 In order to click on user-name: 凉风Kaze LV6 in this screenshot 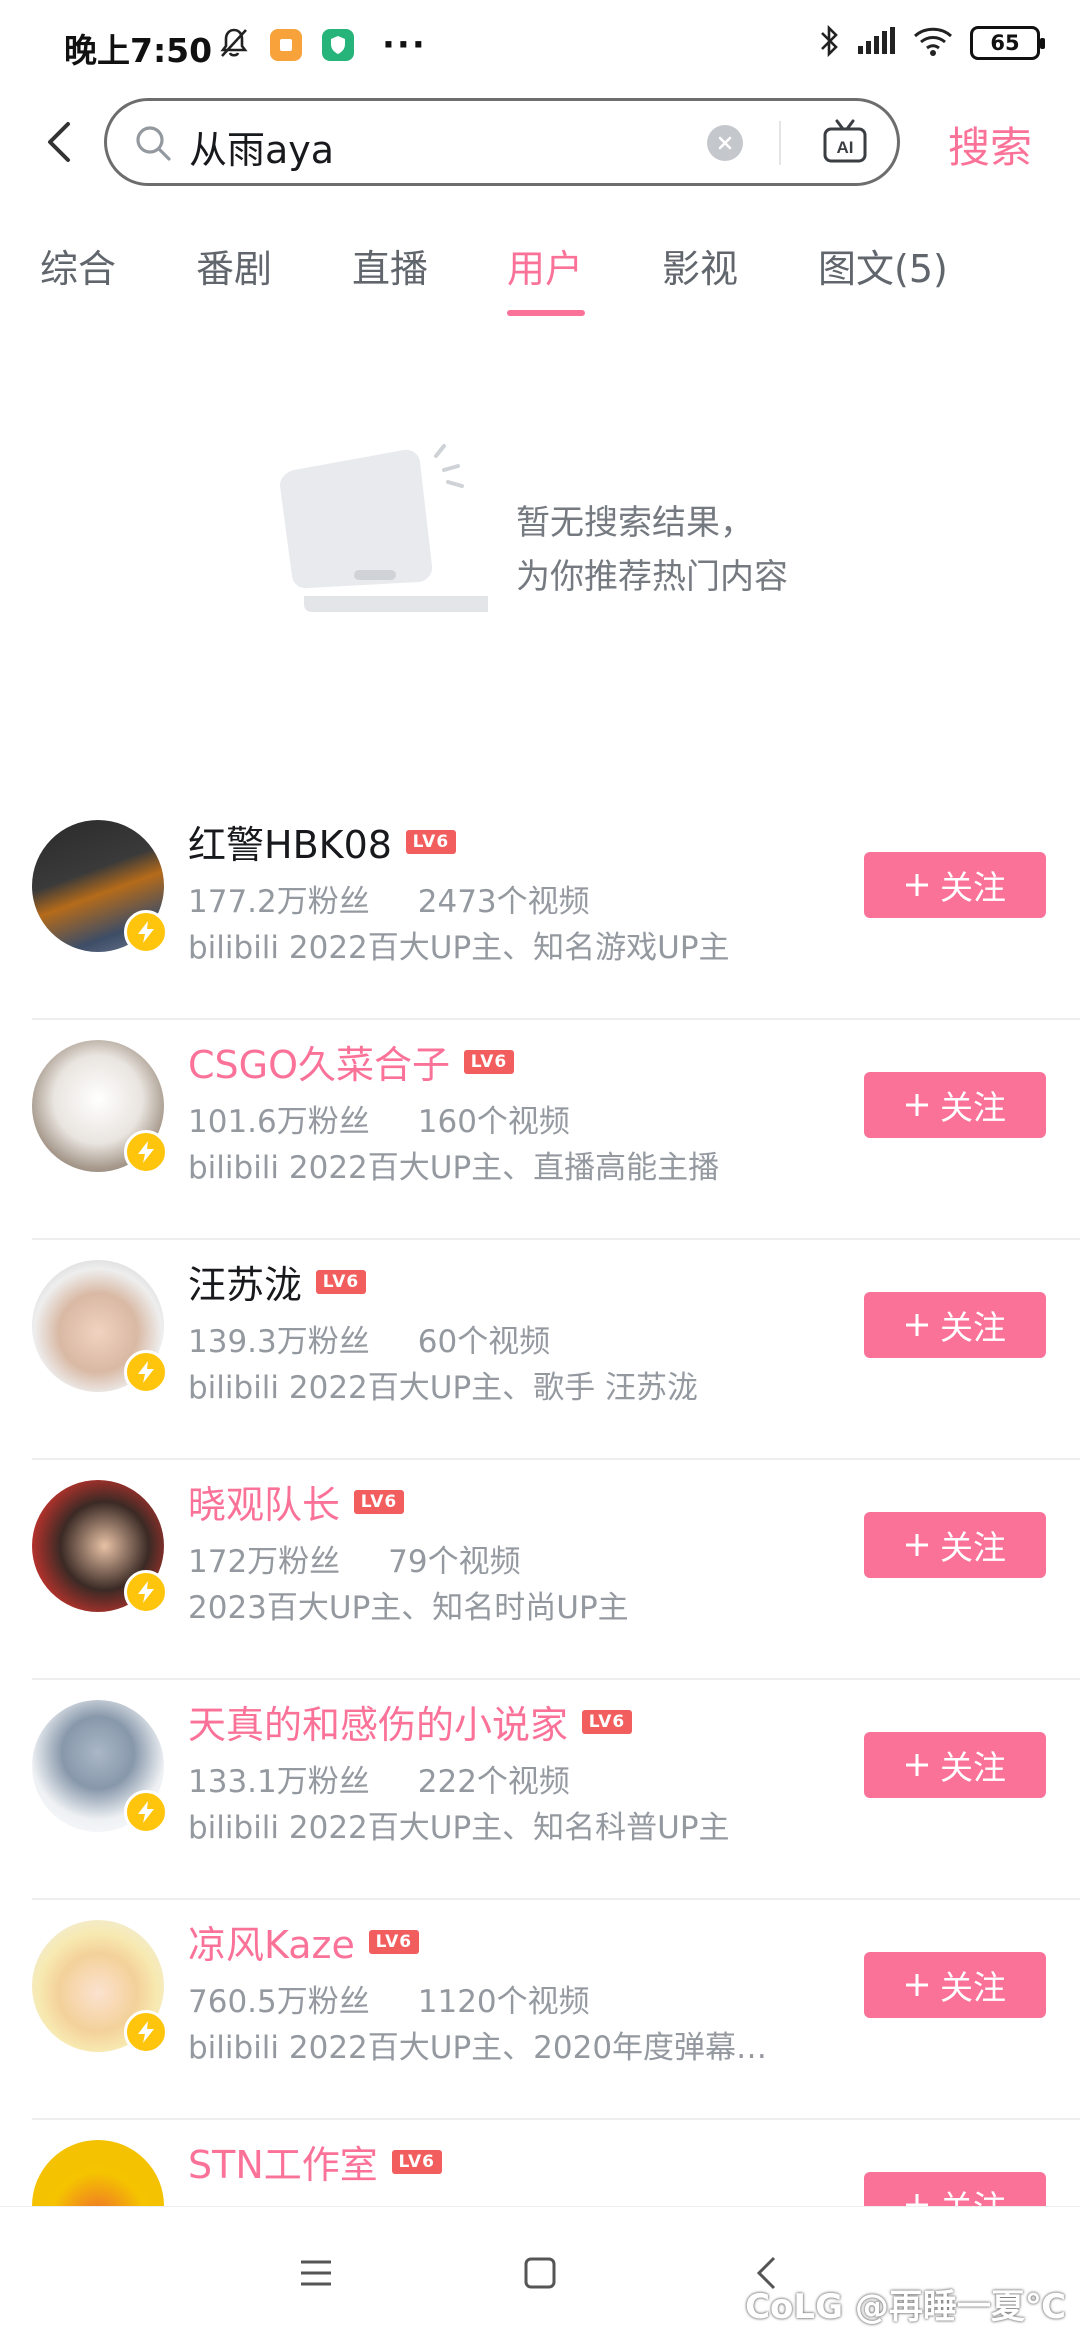, I will do `click(303, 1941)`.